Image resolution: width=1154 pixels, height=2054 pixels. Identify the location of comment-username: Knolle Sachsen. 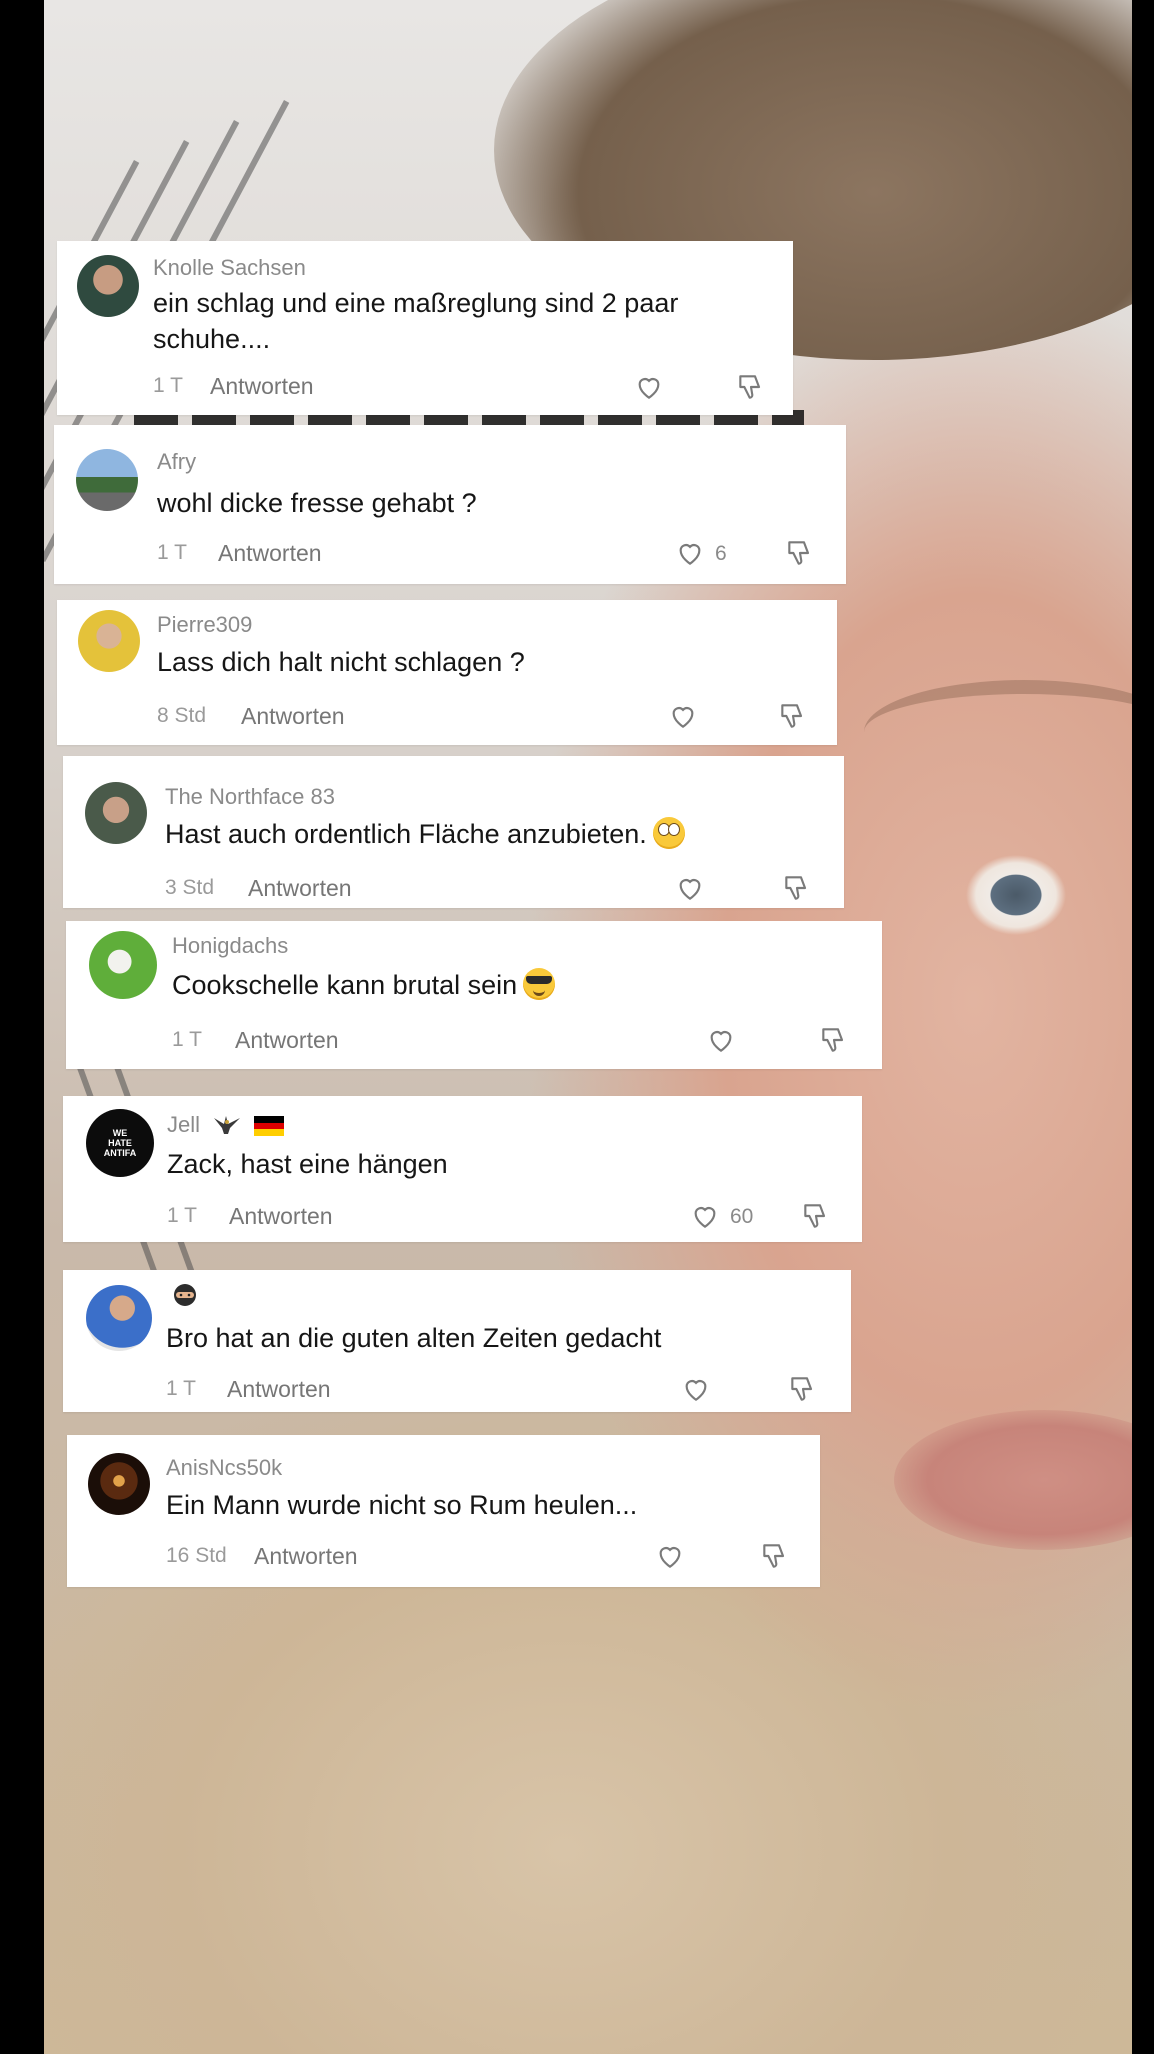
(229, 268).